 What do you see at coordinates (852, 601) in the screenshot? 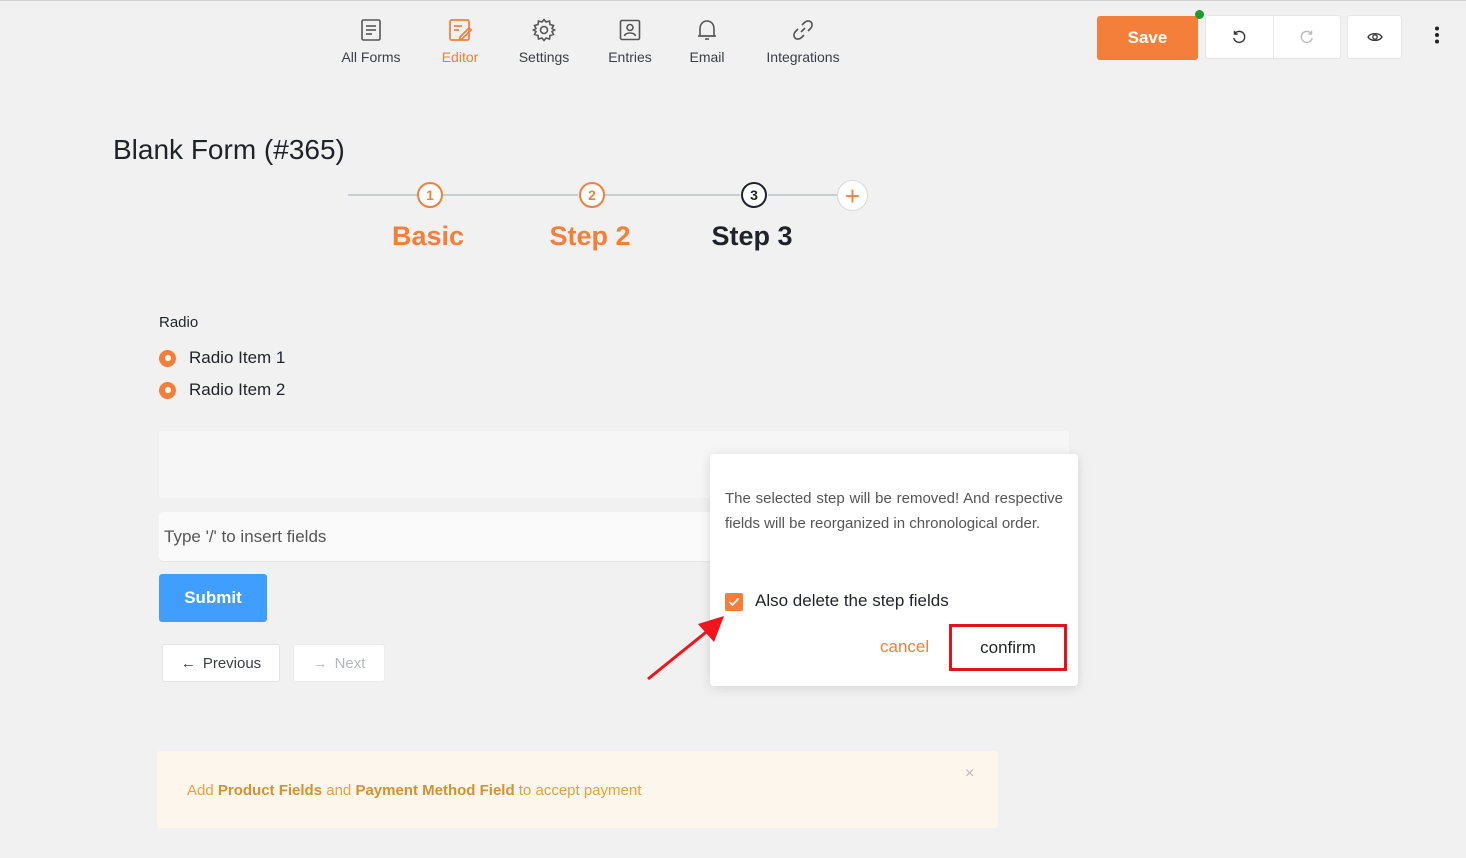
I see `checkbox-label: Also delete the step fields` at bounding box center [852, 601].